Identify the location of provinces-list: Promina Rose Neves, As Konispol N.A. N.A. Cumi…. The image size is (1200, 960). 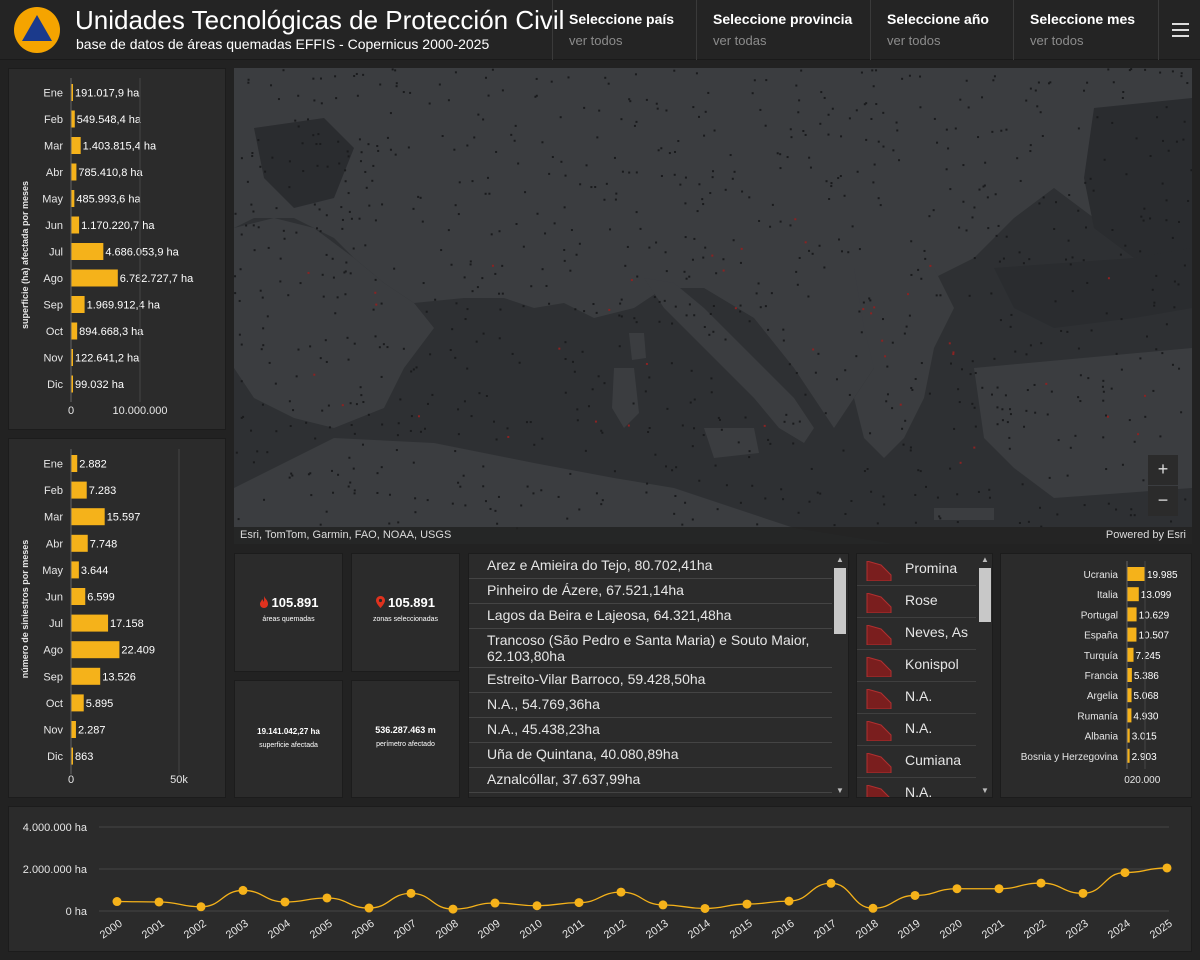
(924, 675).